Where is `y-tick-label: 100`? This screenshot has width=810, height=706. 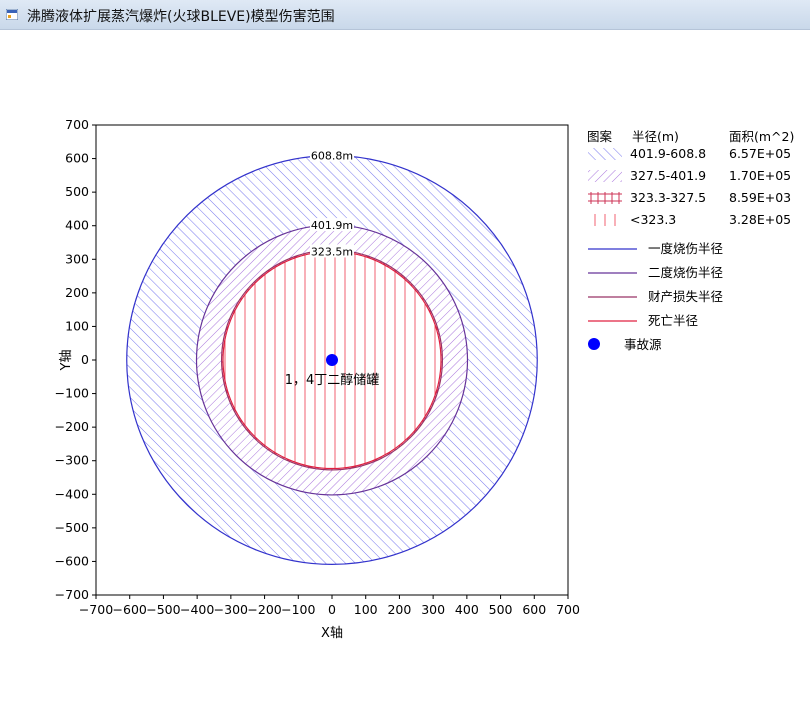
y-tick-label: 100 is located at coordinates (77, 325).